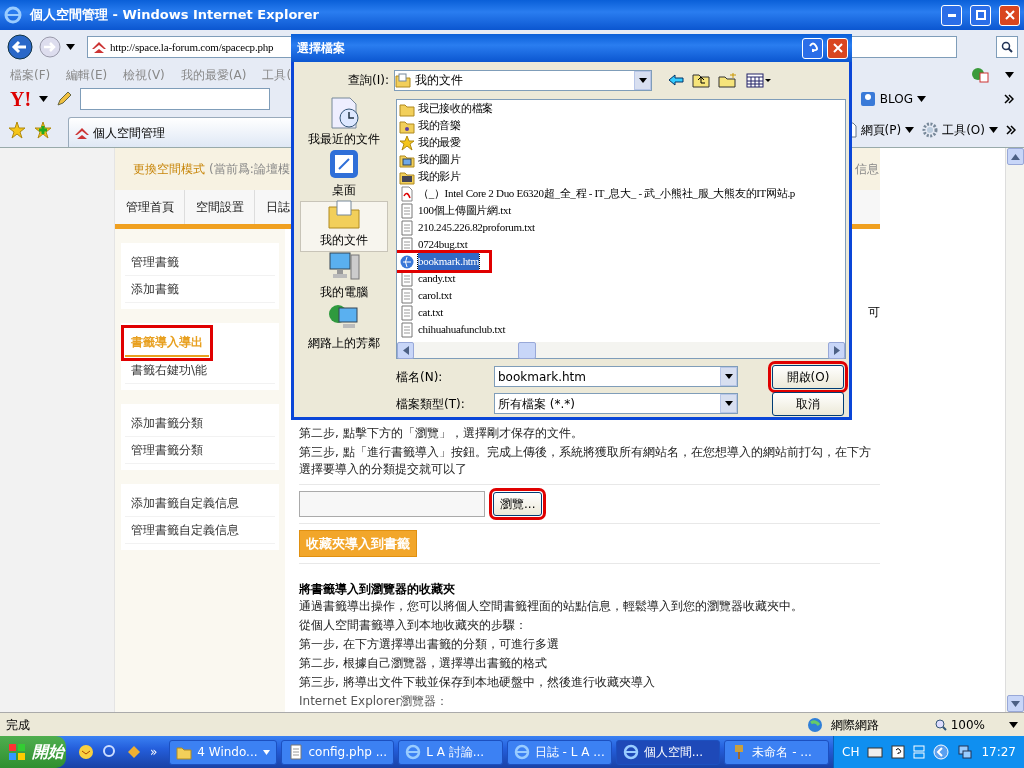 Image resolution: width=1024 pixels, height=768 pixels. I want to click on blog-button: BLOG, so click(892, 99).